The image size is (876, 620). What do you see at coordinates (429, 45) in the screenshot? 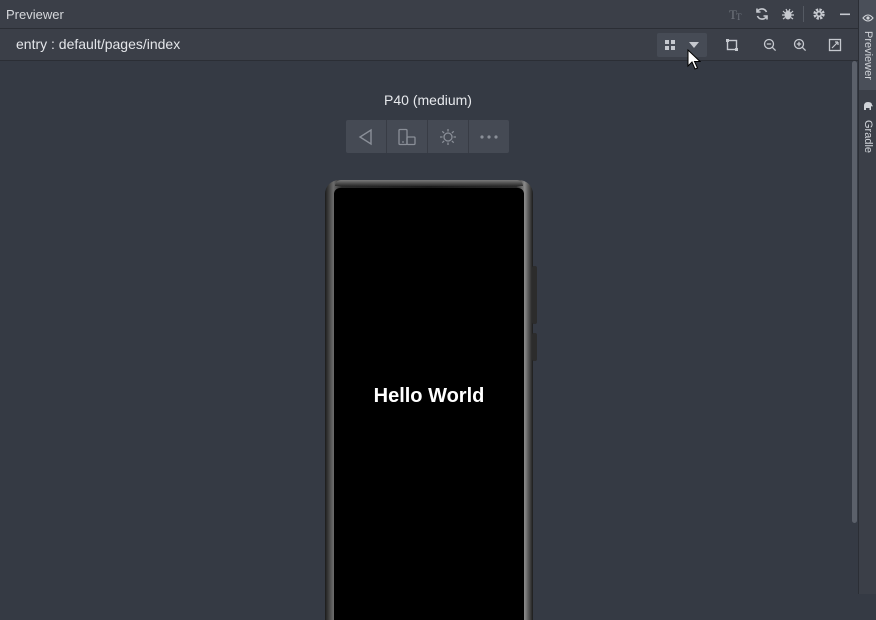
I see `previewer-toolbar: entry : default/pages/index` at bounding box center [429, 45].